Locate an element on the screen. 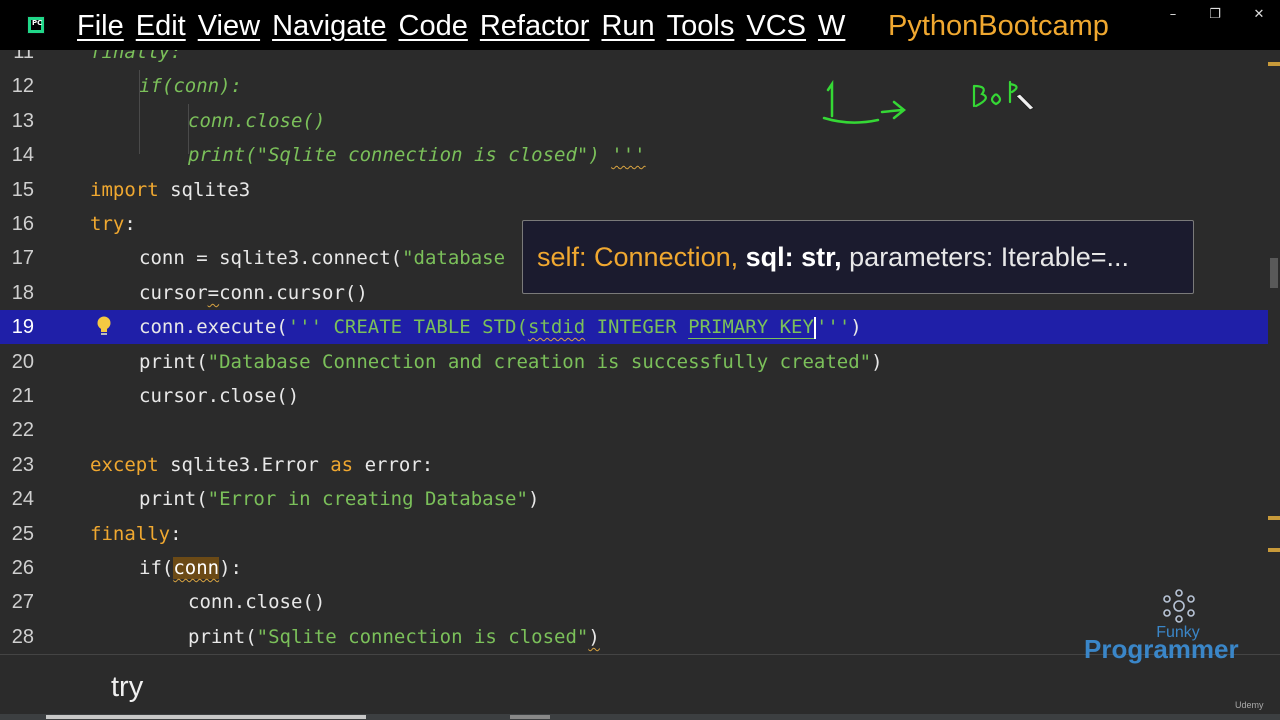 This screenshot has width=1280, height=720. code-line: 25 finally: is located at coordinates (634, 534).